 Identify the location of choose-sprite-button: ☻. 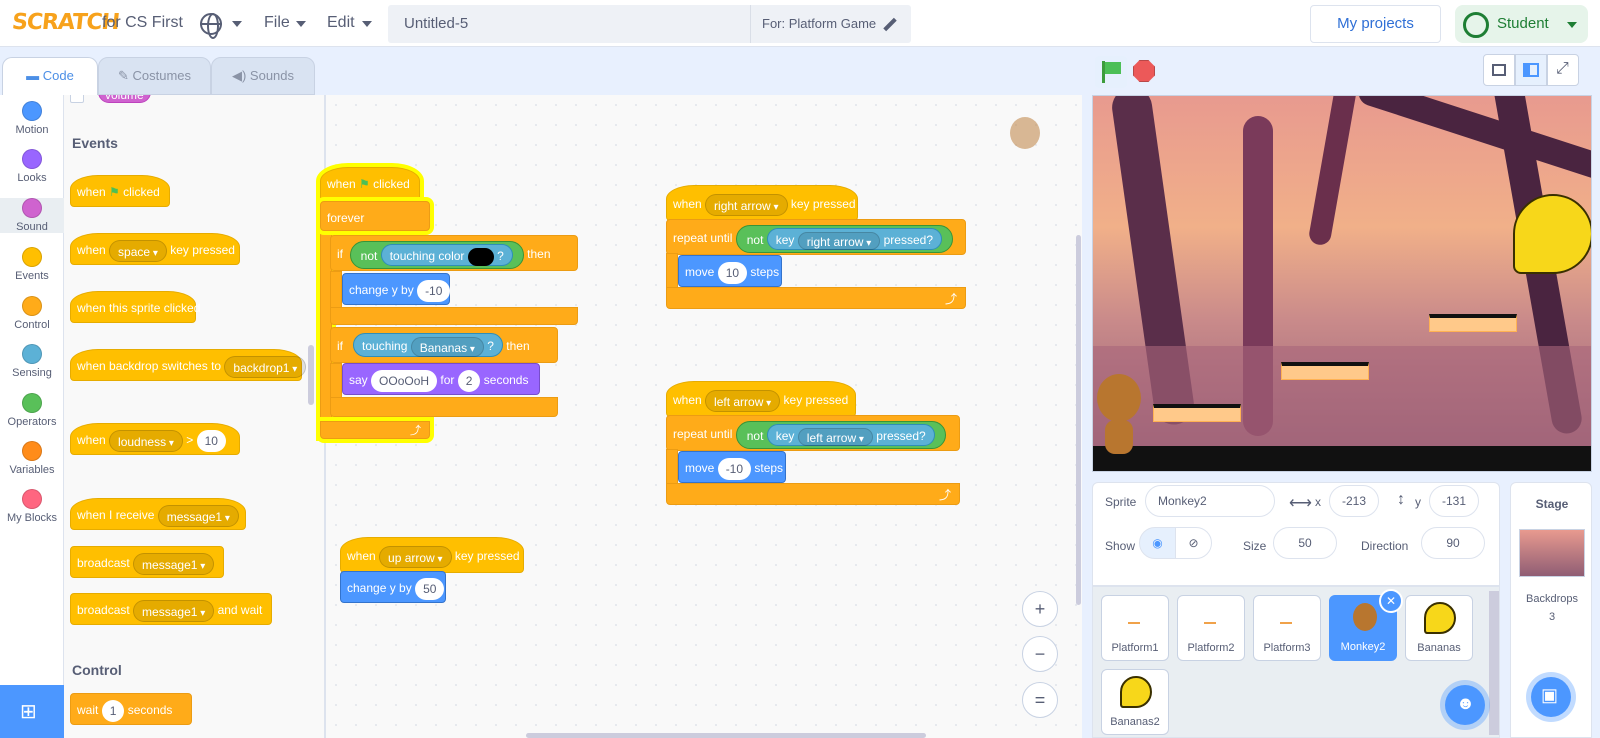
(1465, 705).